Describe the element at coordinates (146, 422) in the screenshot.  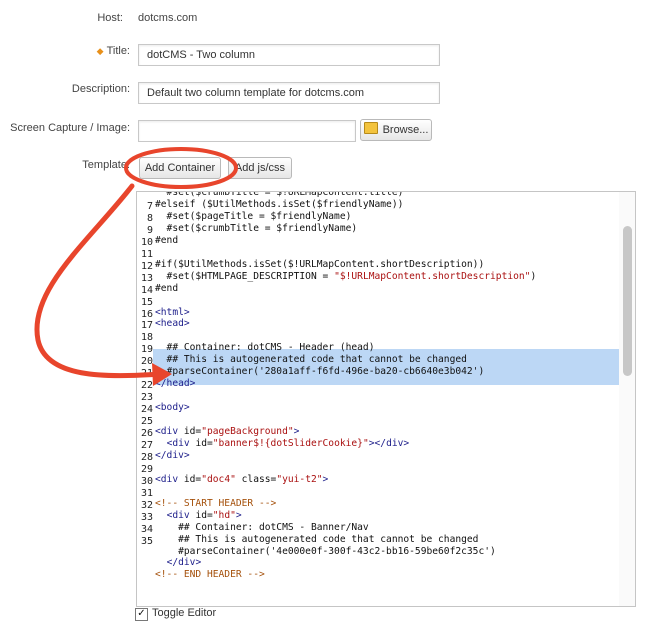
I see `line-number: 25` at that location.